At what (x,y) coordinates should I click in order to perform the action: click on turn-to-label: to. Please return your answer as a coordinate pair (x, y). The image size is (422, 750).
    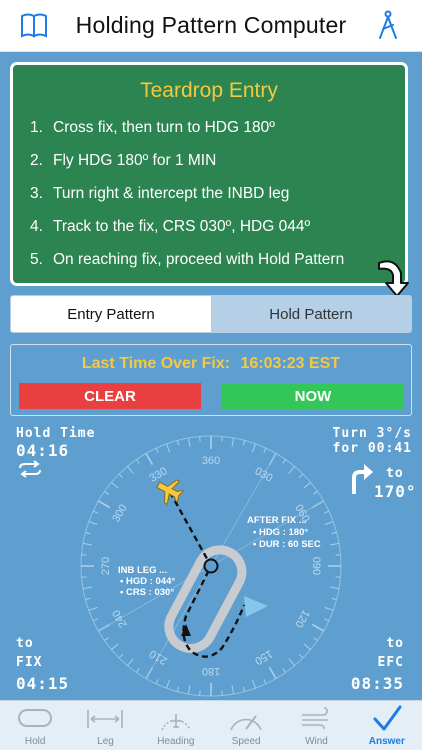
    Looking at the image, I should click on (395, 473).